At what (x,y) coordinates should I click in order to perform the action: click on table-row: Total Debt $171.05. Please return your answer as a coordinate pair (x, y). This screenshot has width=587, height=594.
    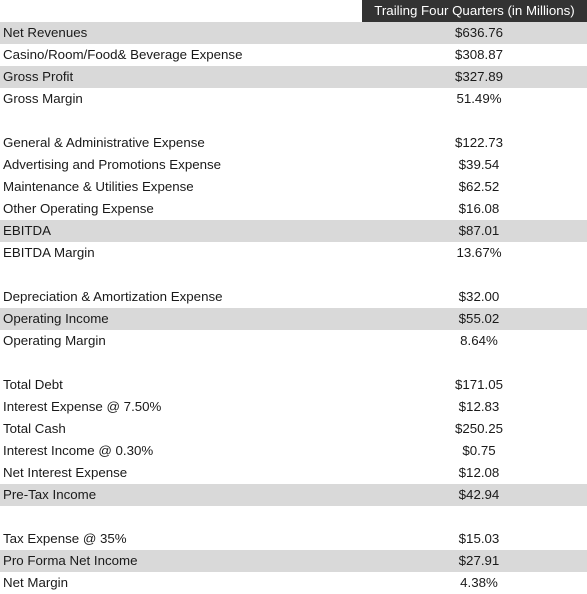
    Looking at the image, I should click on (293, 385).